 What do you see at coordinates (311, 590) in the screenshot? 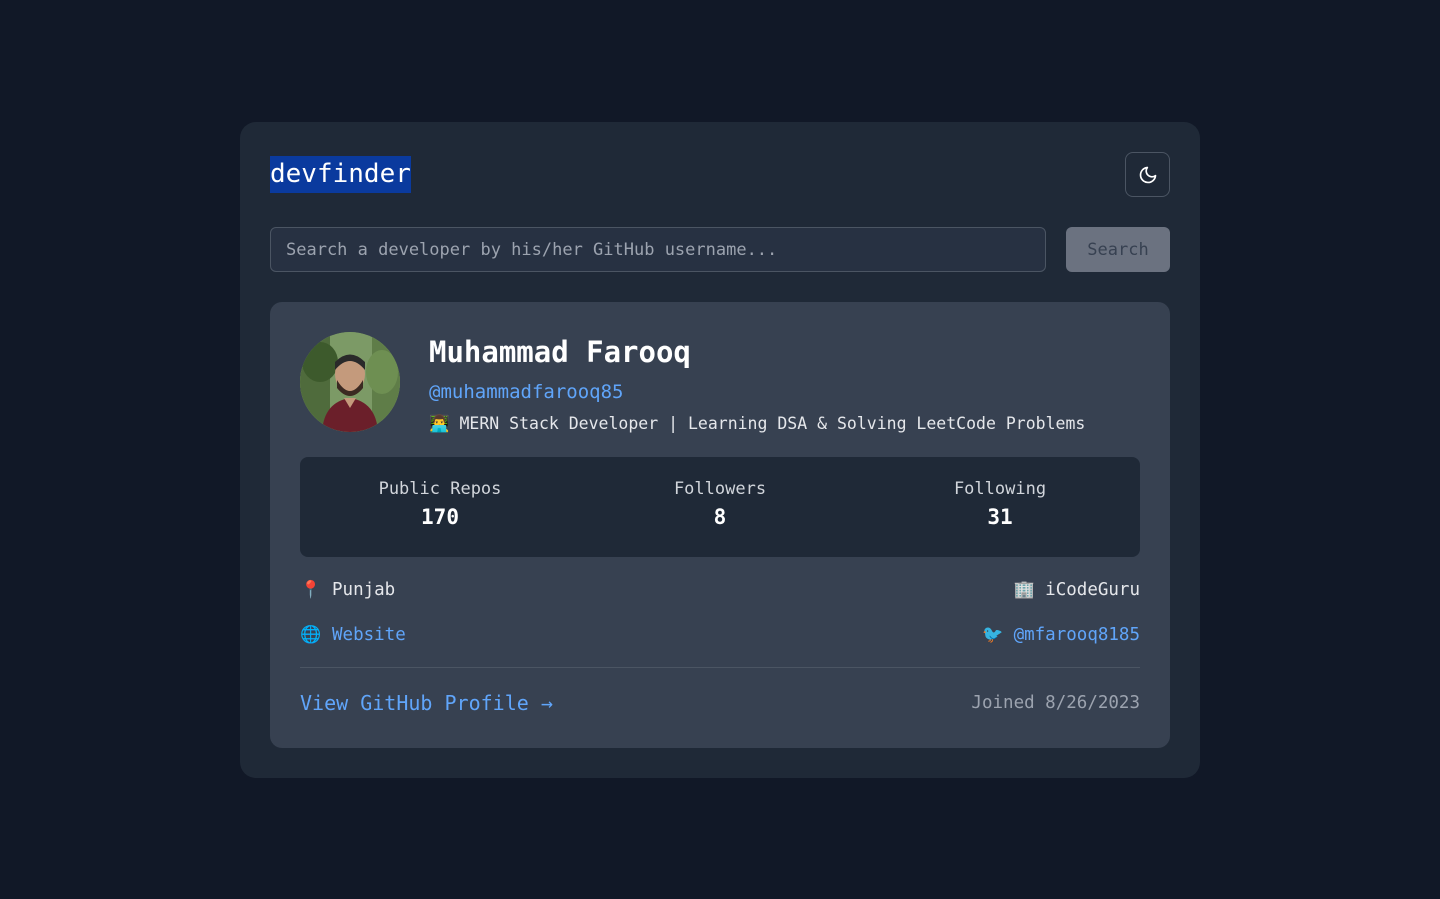
I see `pin-icon: 📍` at bounding box center [311, 590].